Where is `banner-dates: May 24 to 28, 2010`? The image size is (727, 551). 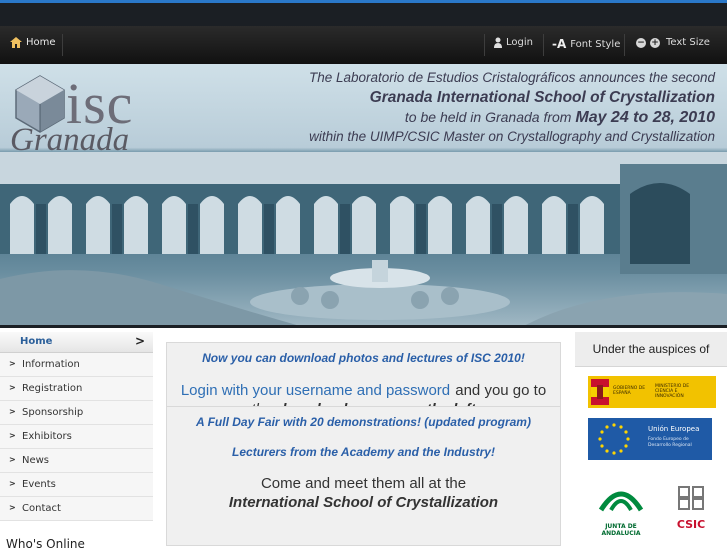
banner-dates: May 24 to 28, 2010 is located at coordinates (645, 117).